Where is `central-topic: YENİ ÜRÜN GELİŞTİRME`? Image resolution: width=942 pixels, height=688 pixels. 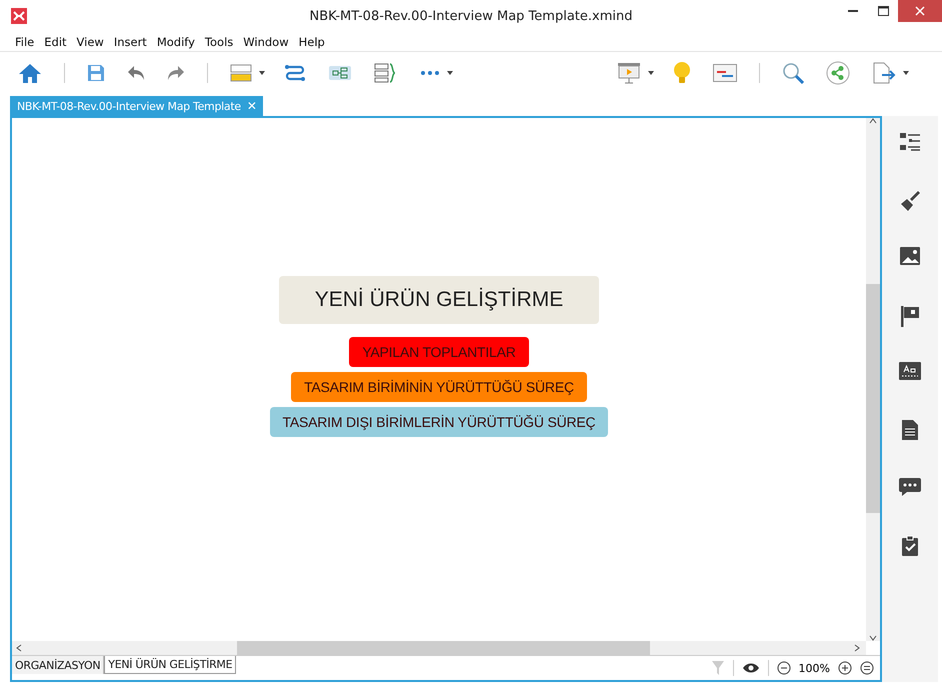 central-topic: YENİ ÜRÜN GELİŞTİRME is located at coordinates (439, 300).